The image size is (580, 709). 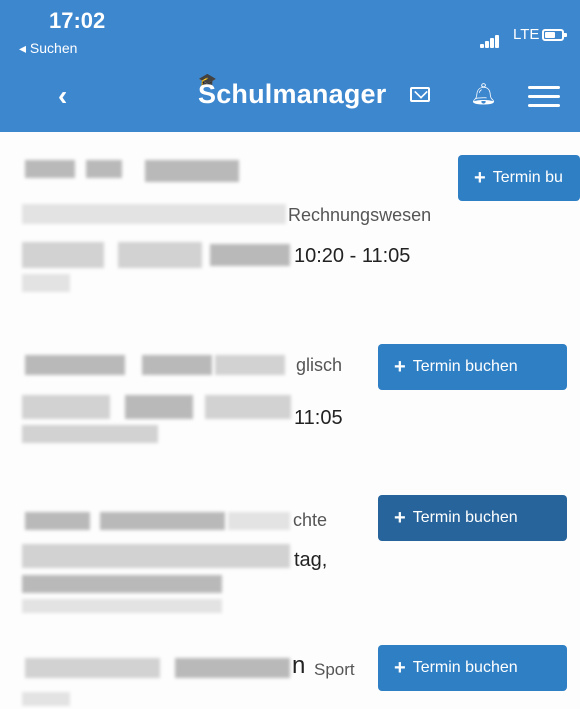 I want to click on time-fragment: 11:05, so click(x=318, y=418).